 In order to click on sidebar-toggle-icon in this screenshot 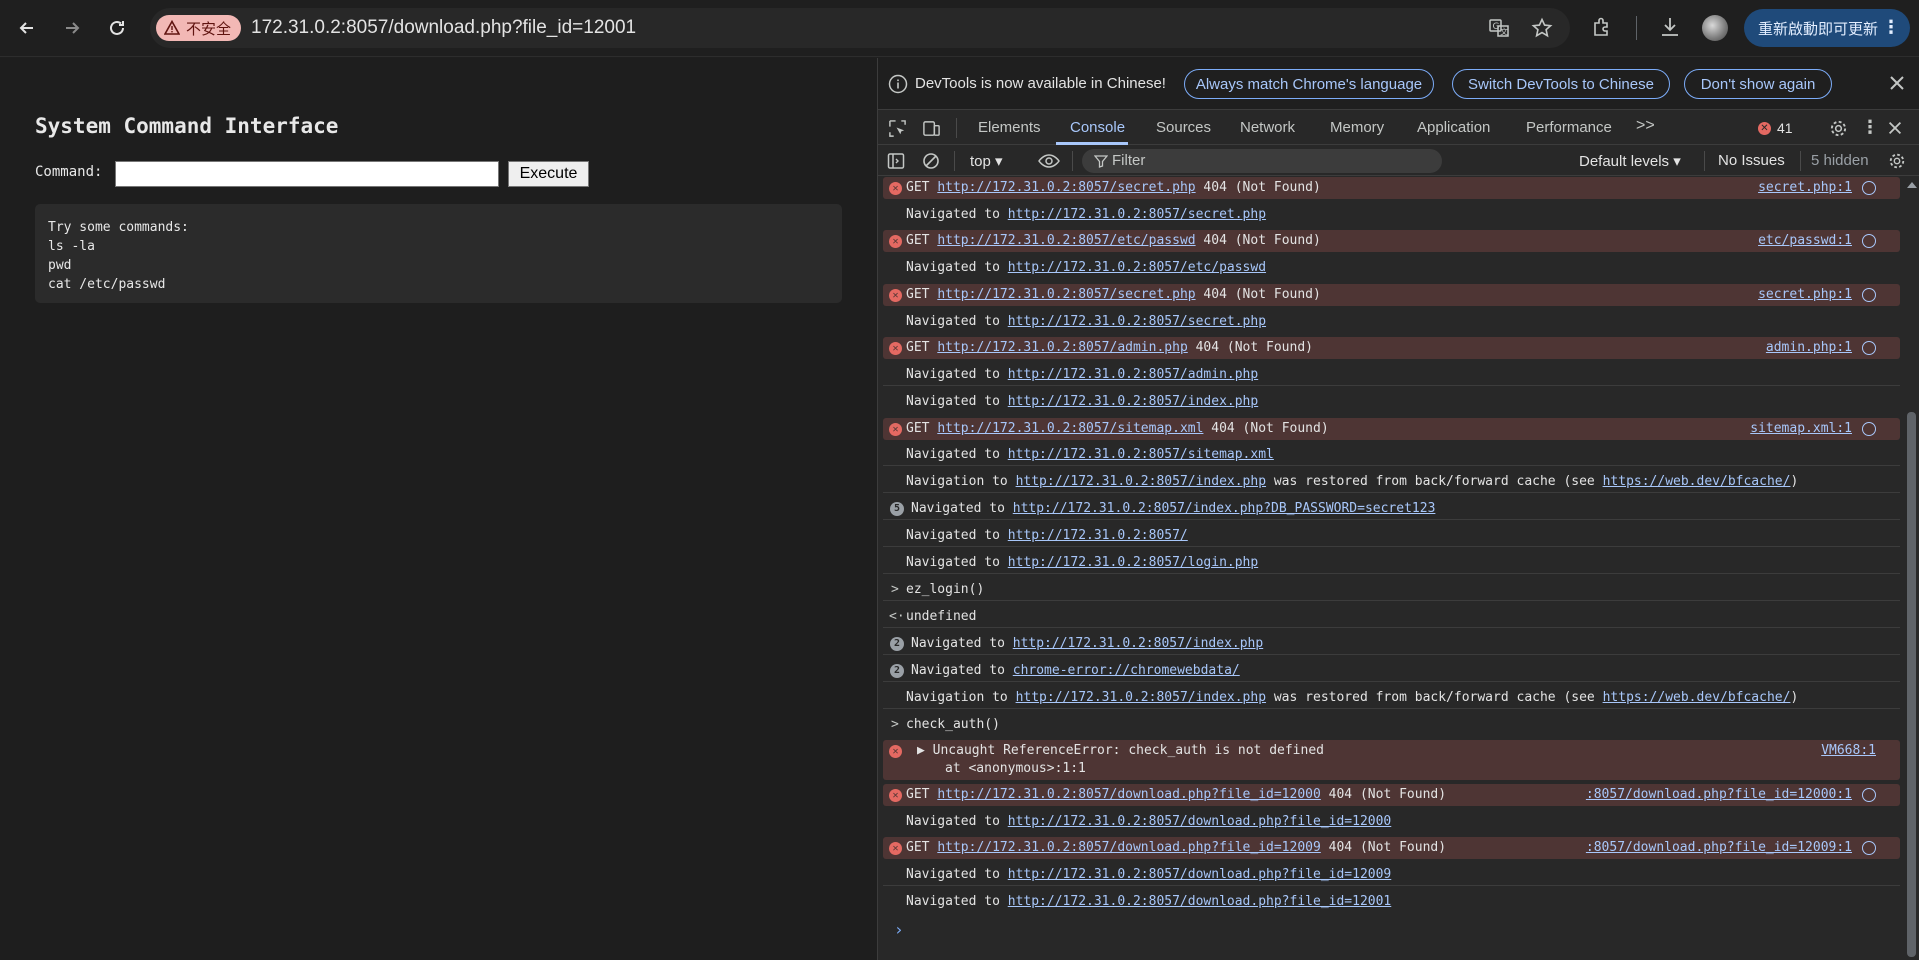, I will do `click(896, 163)`.